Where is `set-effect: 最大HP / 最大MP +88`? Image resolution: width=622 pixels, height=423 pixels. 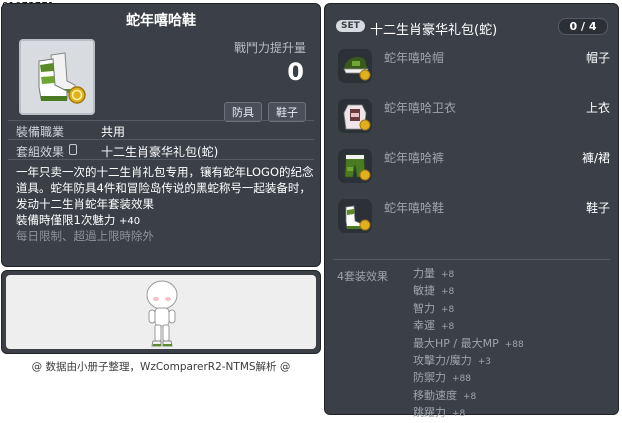
set-effect: 最大HP / 最大MP +88 is located at coordinates (468, 343).